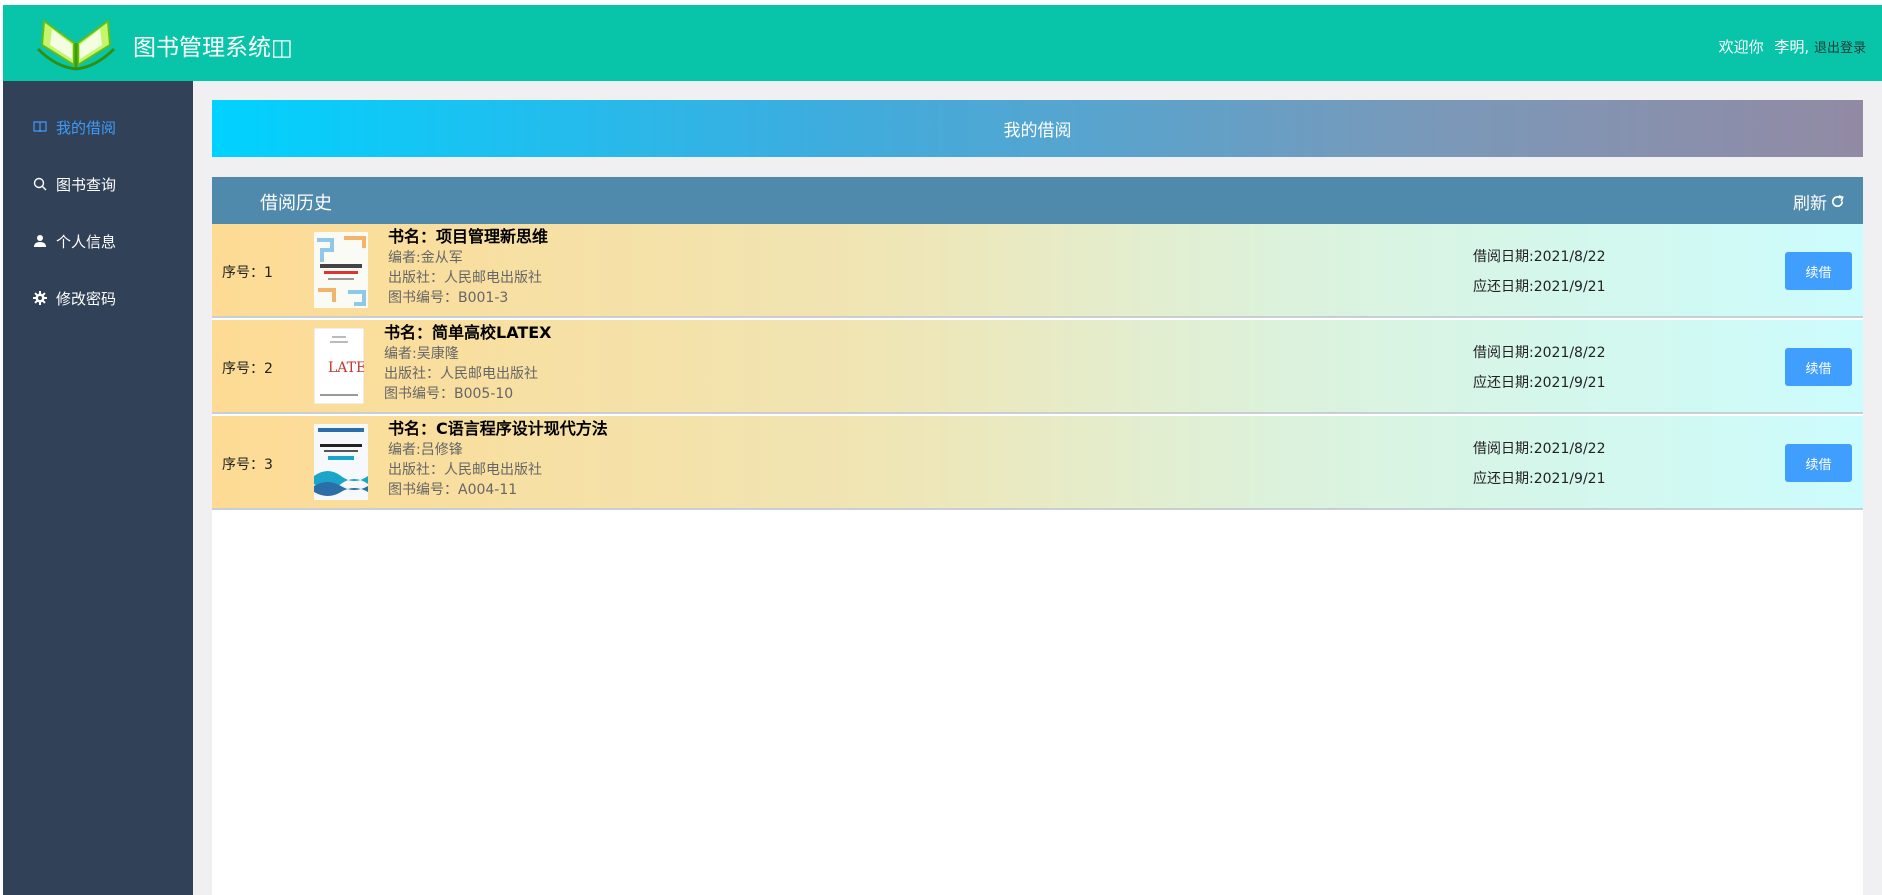  What do you see at coordinates (40, 241) in the screenshot?
I see `user-icon` at bounding box center [40, 241].